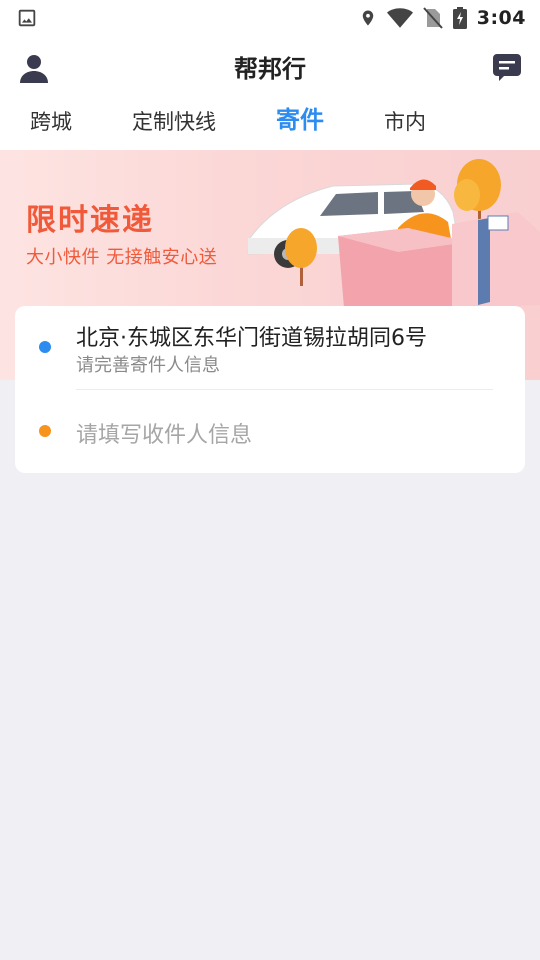  I want to click on location-icon, so click(368, 18).